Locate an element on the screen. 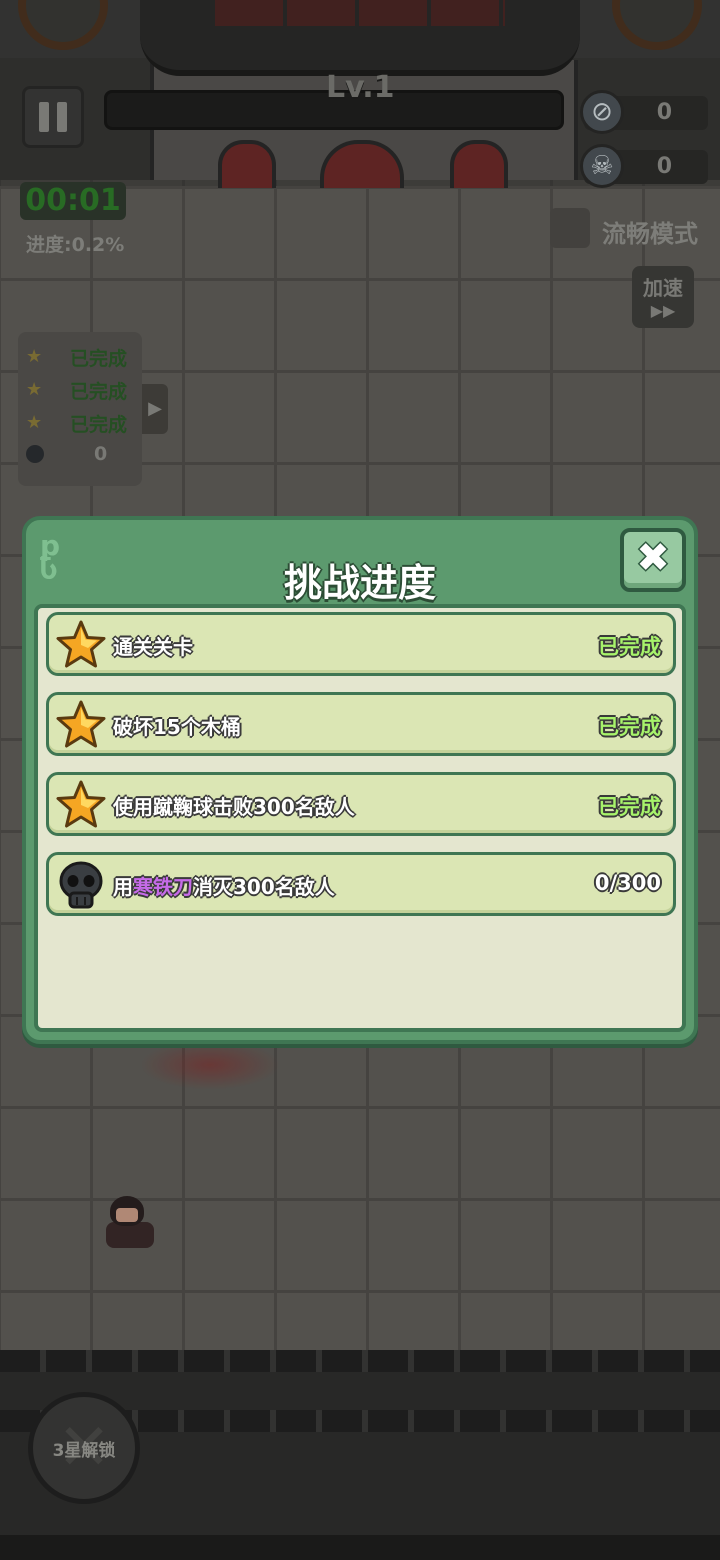  task-label: 使用蹴鞠球击败300名敌人 is located at coordinates (234, 807).